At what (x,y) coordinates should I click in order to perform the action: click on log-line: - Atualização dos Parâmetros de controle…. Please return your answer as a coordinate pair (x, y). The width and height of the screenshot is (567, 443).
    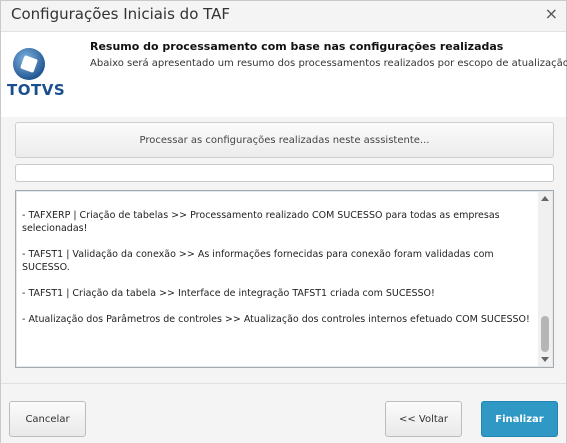
    Looking at the image, I should click on (276, 319).